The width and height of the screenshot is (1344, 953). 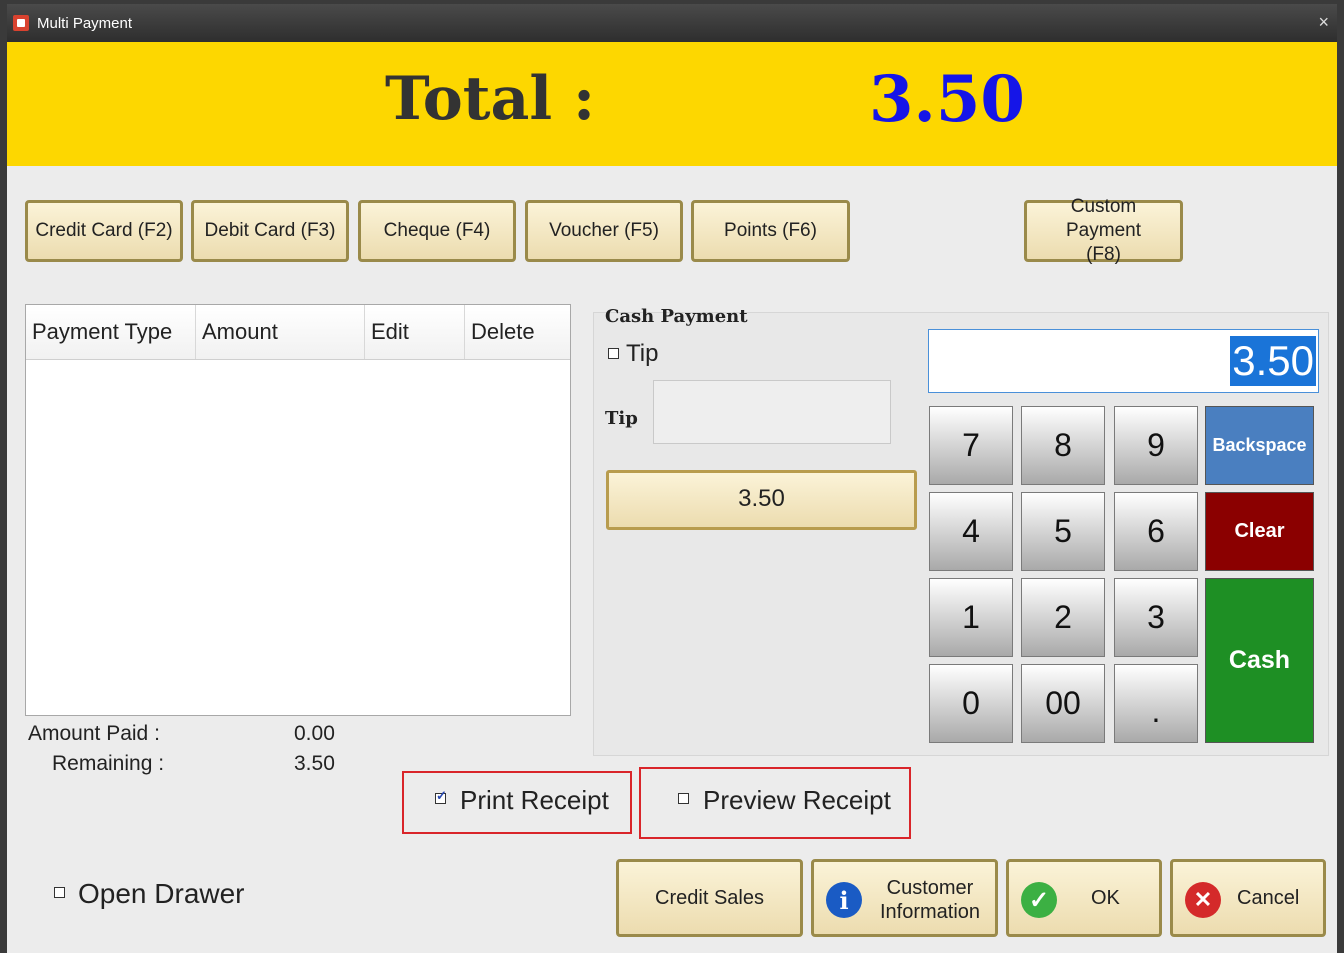 What do you see at coordinates (971, 703) in the screenshot?
I see `key-0: 0` at bounding box center [971, 703].